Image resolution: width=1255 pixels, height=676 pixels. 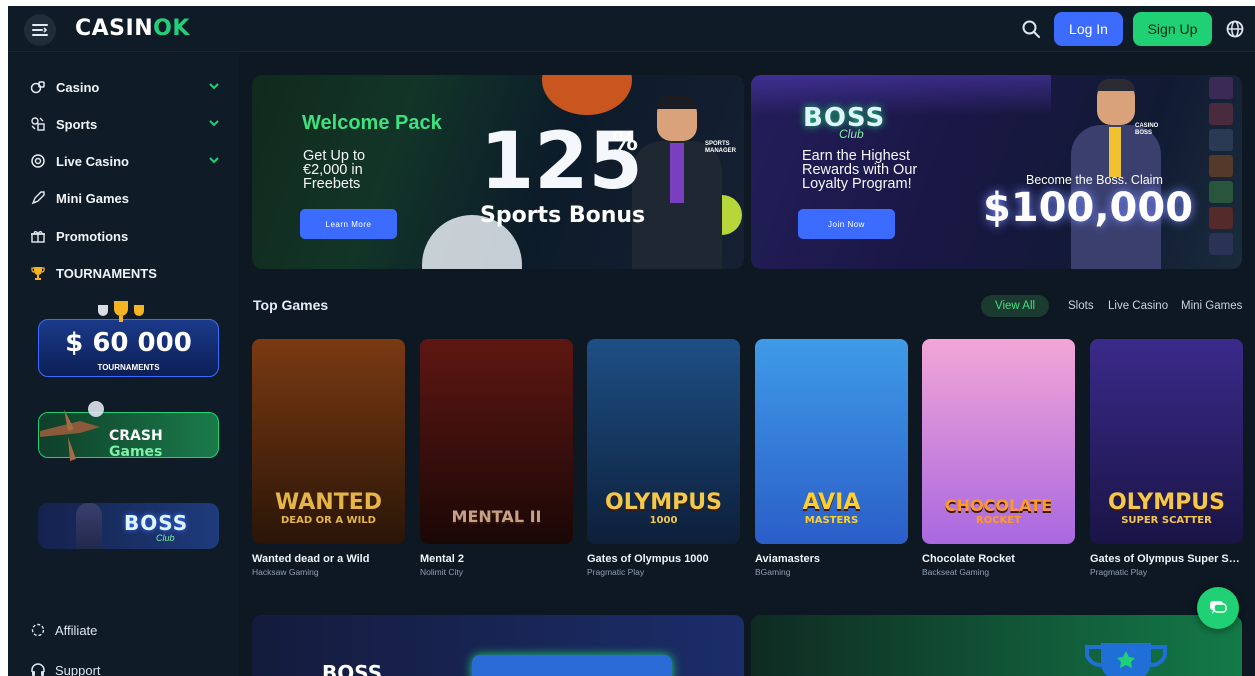 What do you see at coordinates (291, 305) in the screenshot?
I see `top-games-title: Top Games` at bounding box center [291, 305].